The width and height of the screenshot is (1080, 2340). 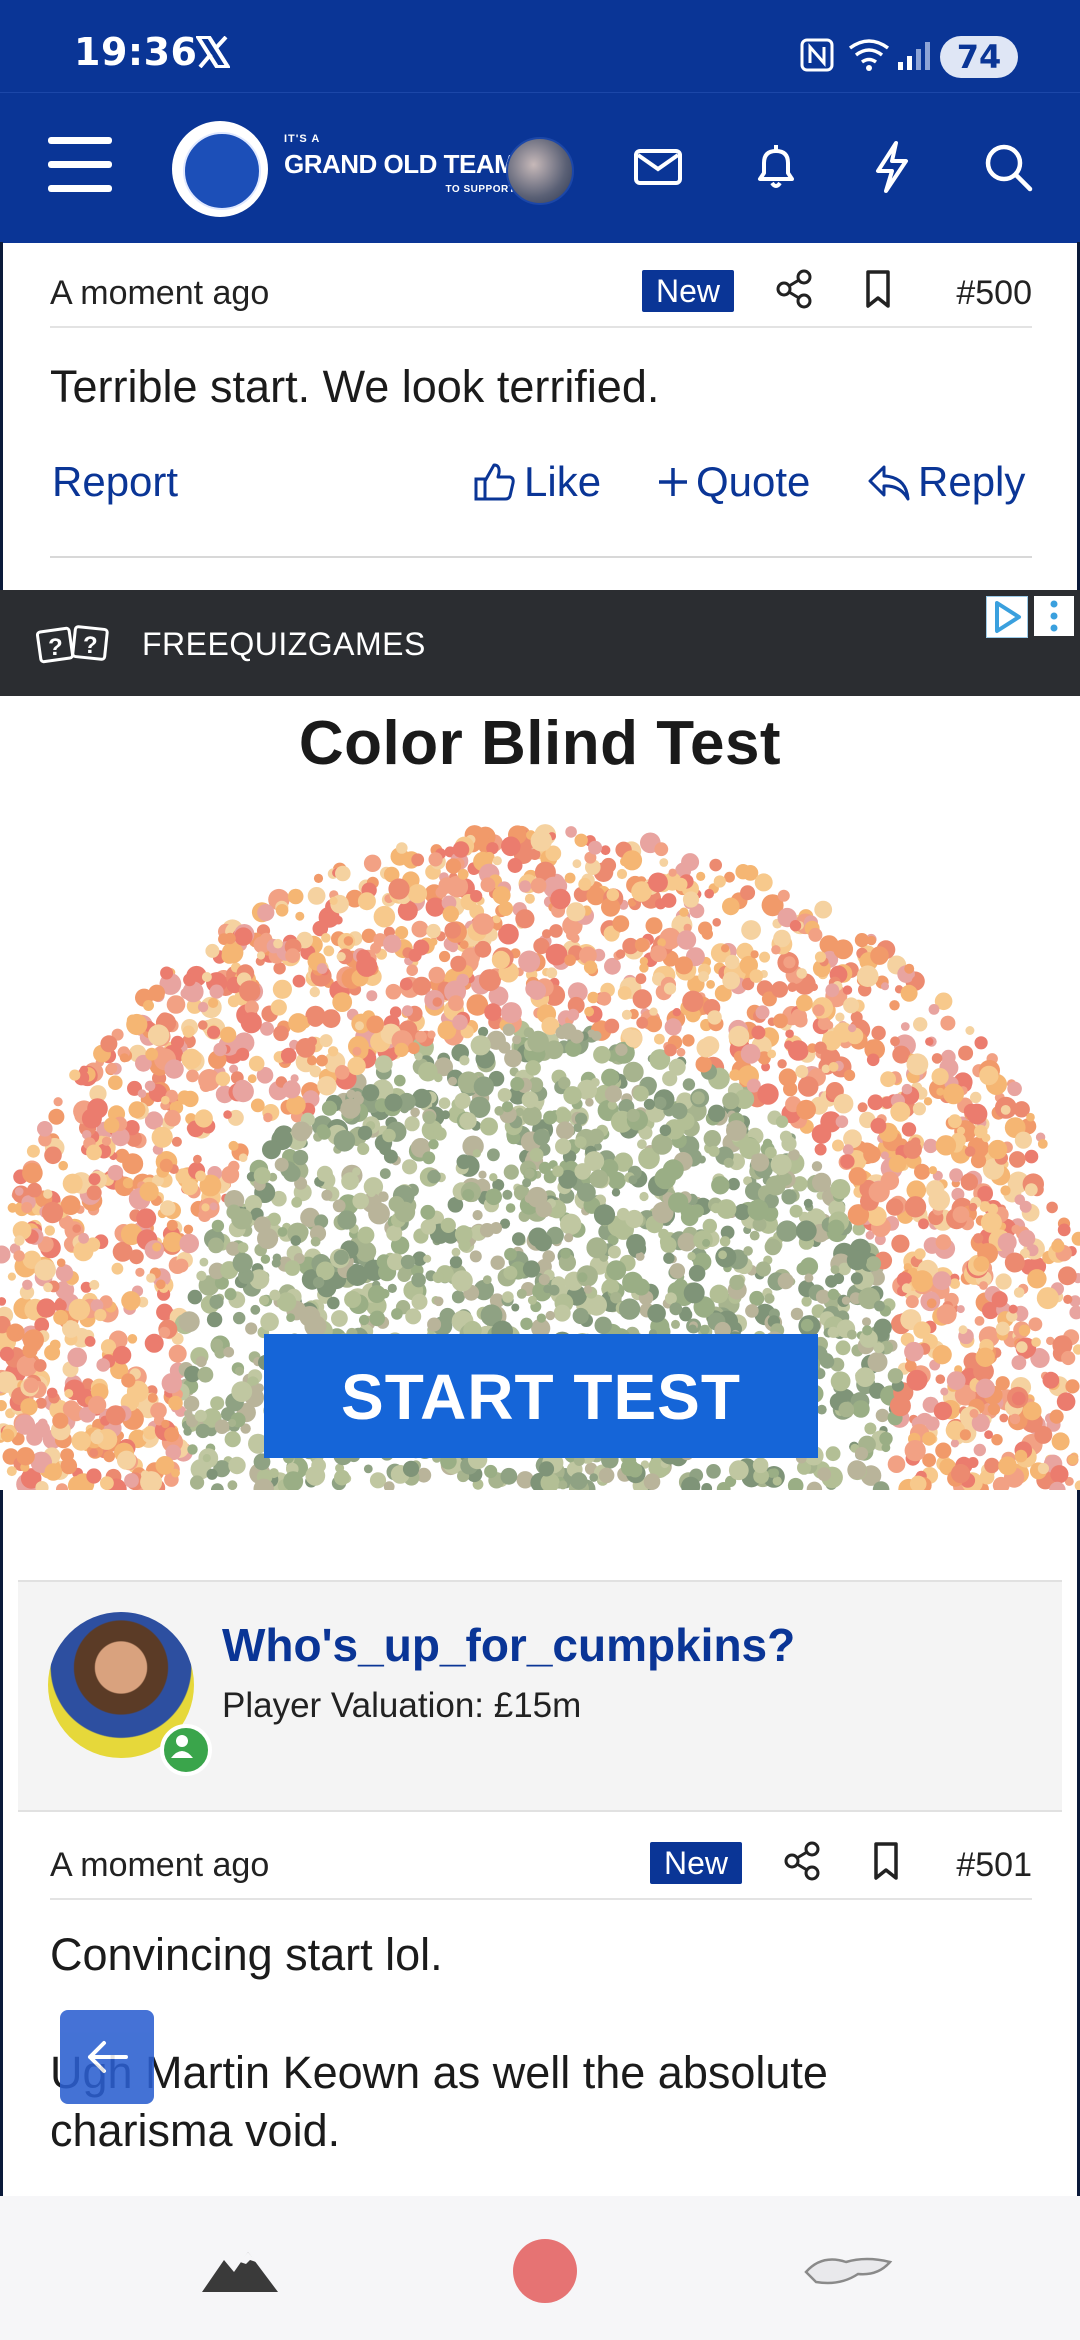 What do you see at coordinates (246, 1954) in the screenshot?
I see `post-paragraph: Convincing start lol.` at bounding box center [246, 1954].